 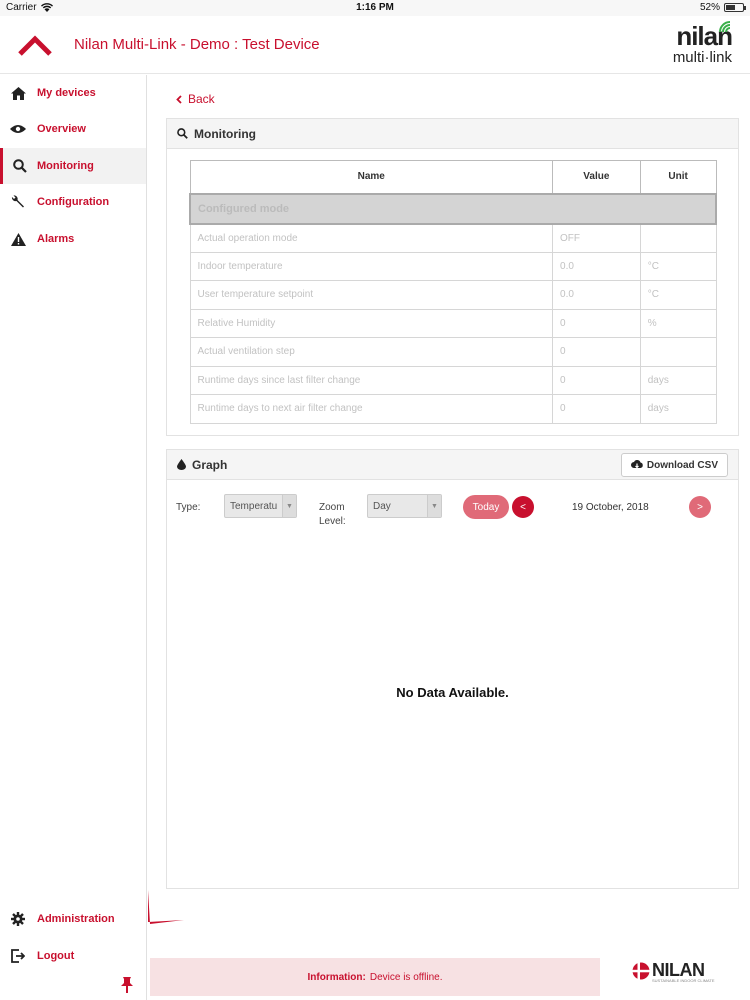 What do you see at coordinates (678, 972) in the screenshot?
I see `nilan-brand-logo: NILAN SUSTAINABLE INDOOR CLIMATE` at bounding box center [678, 972].